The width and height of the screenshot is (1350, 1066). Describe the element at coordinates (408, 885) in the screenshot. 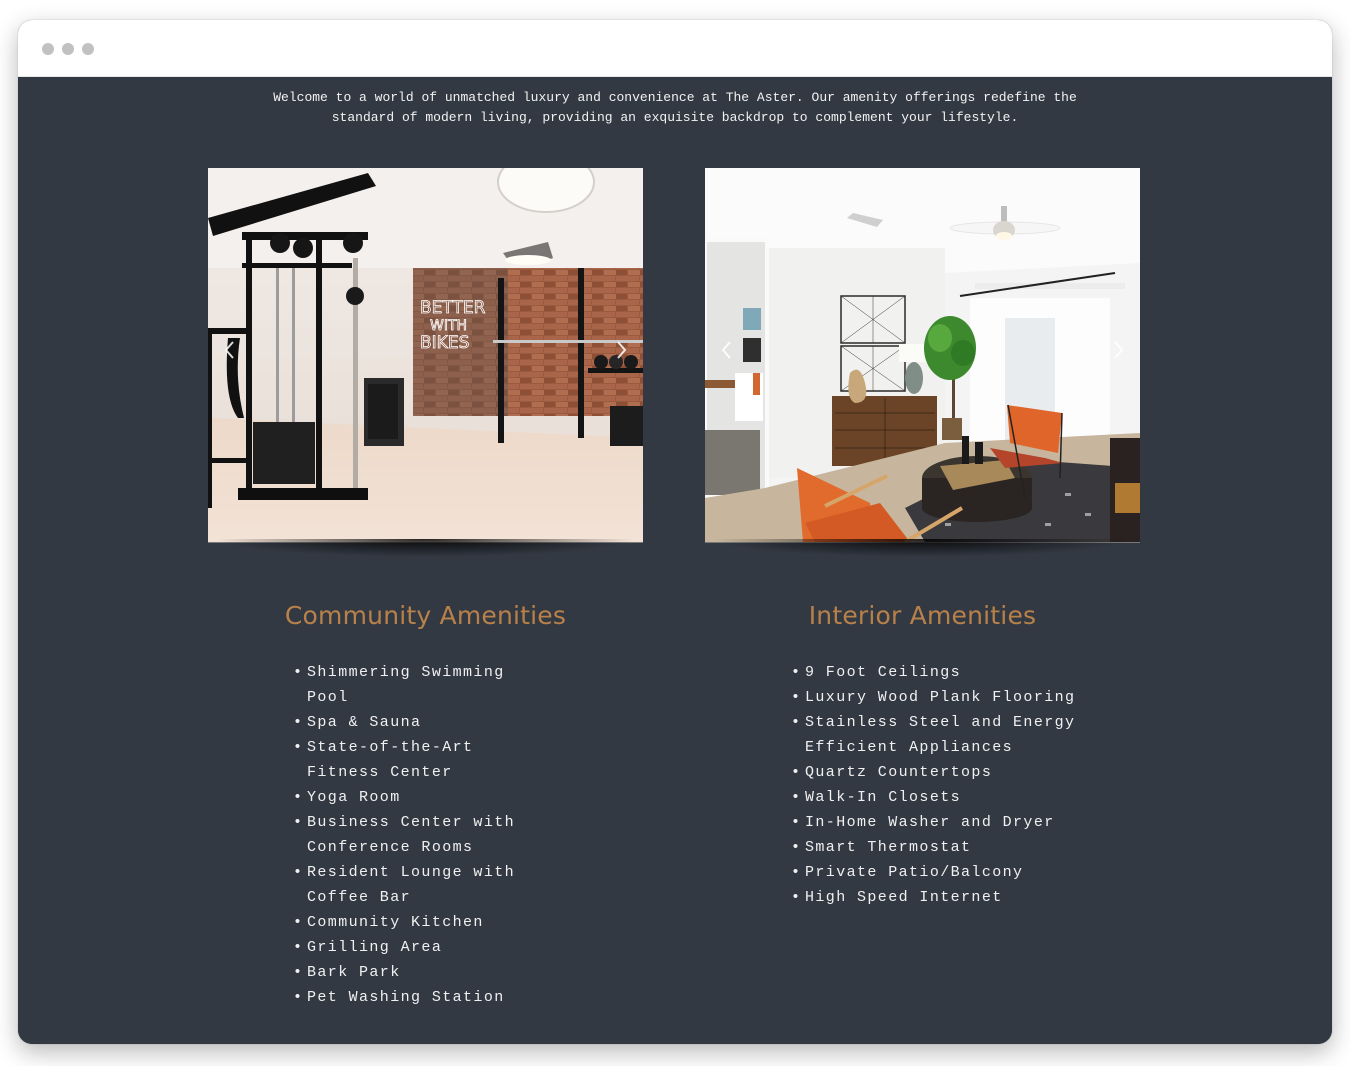

I see `list-item: Resident Lounge with Coffee Bar` at that location.